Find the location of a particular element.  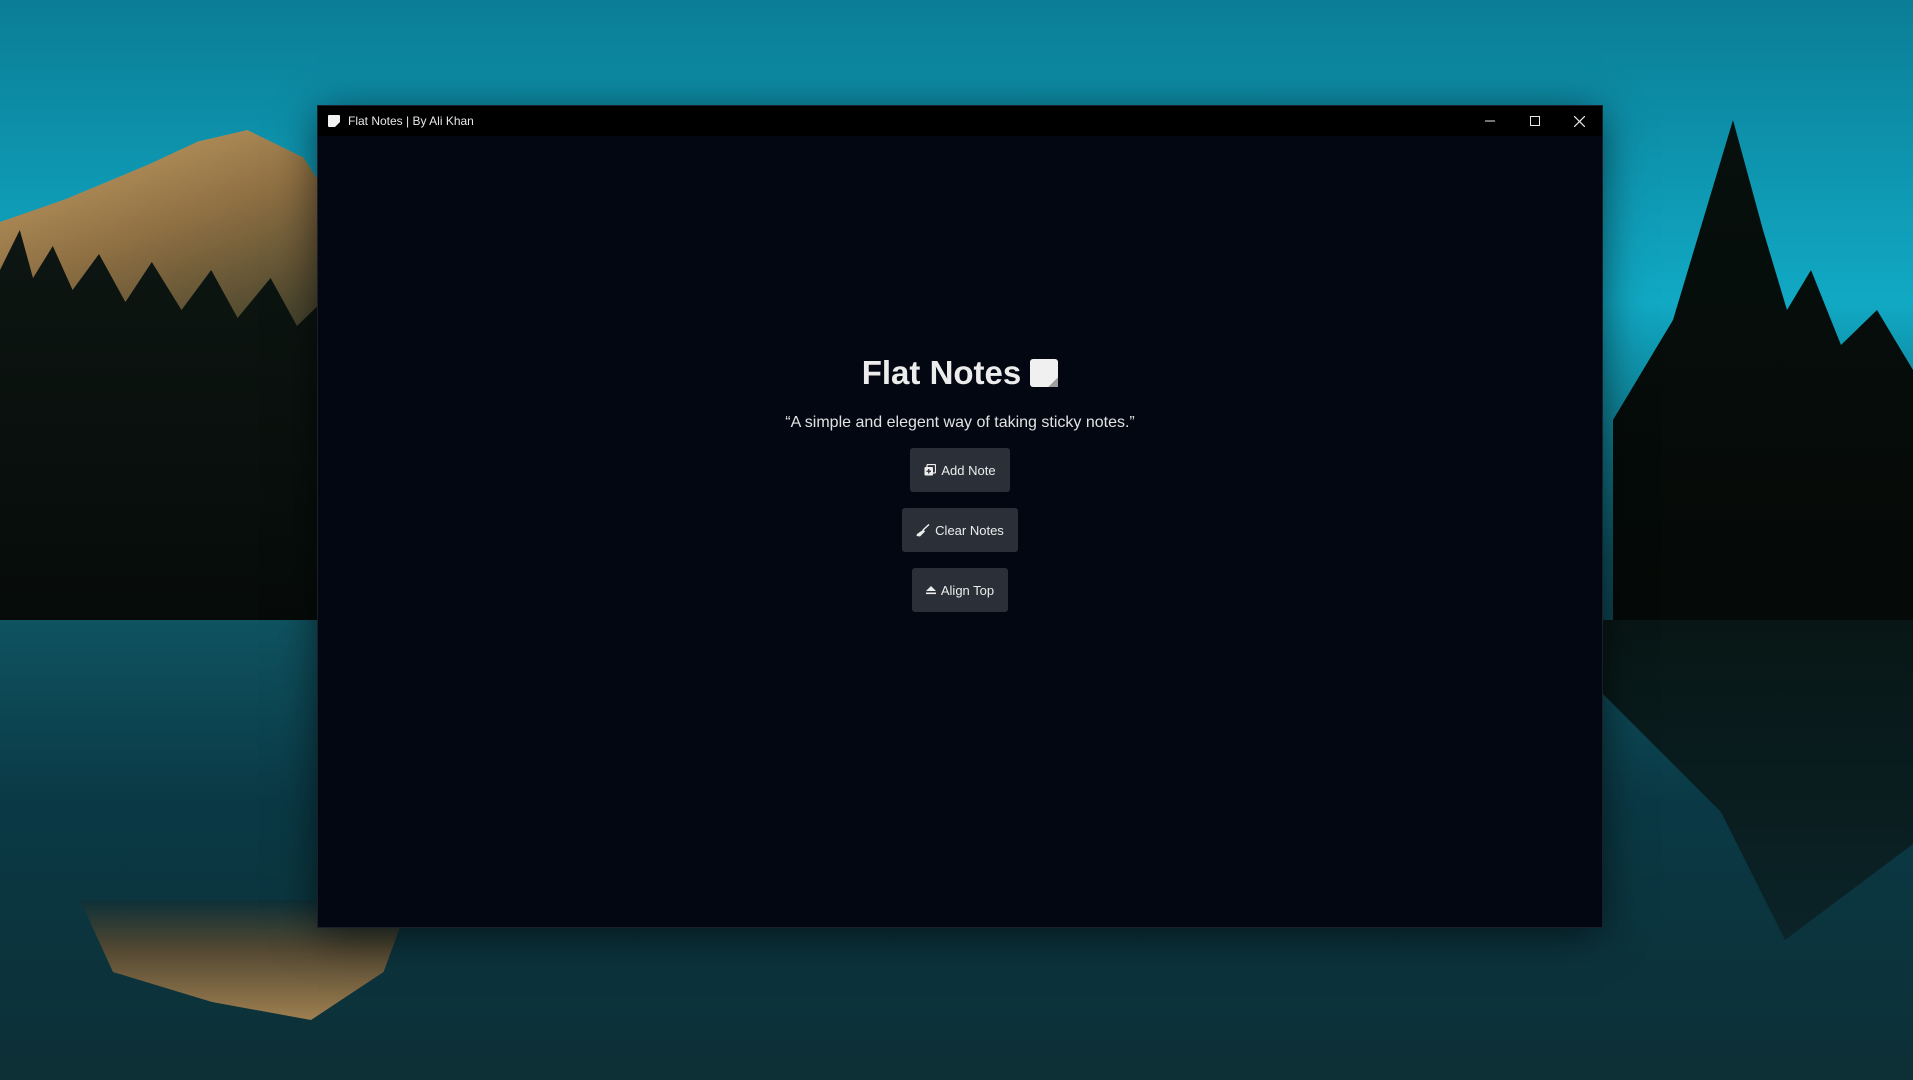

sticky-note-icon is located at coordinates (1044, 373).